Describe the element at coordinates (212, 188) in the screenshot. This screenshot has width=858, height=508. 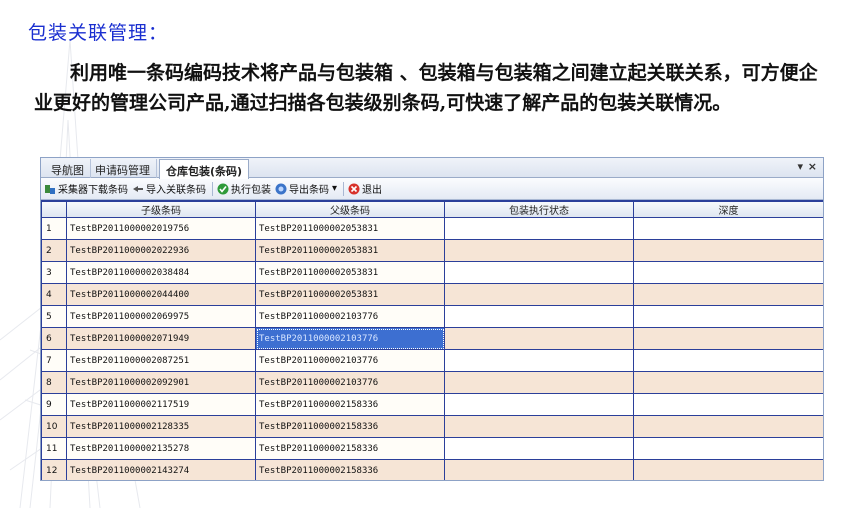
I see `toolbar-separator` at that location.